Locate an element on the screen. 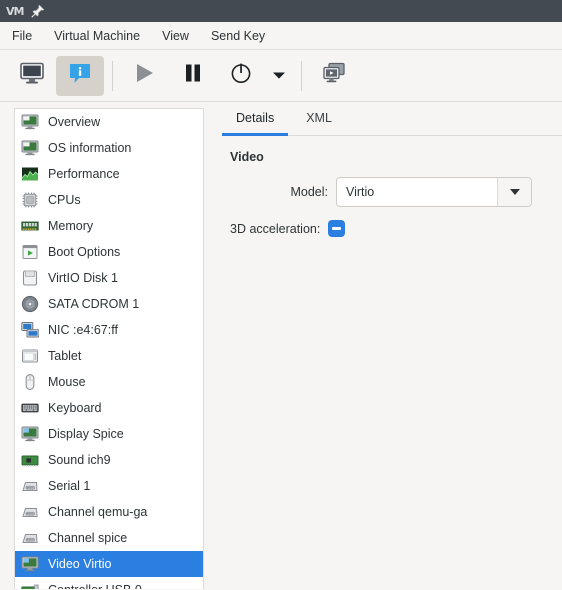  console-view-button is located at coordinates (32, 76).